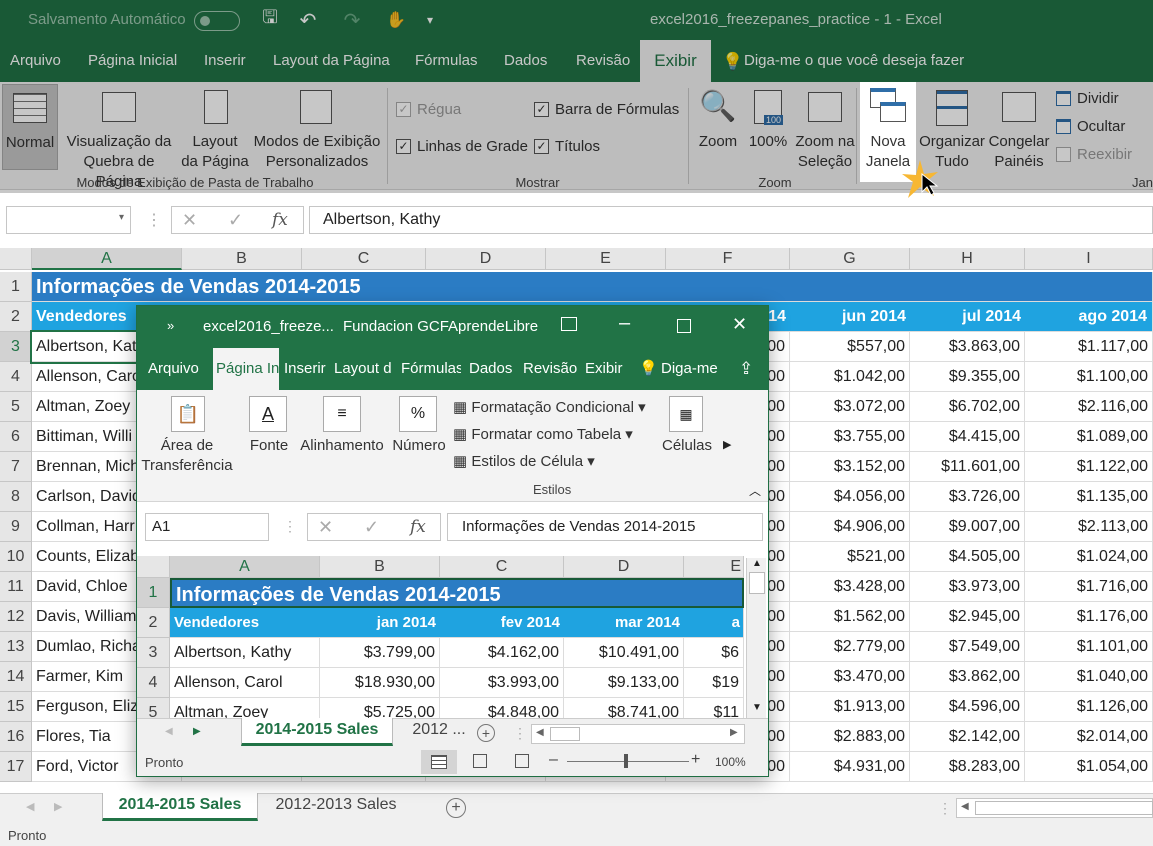 This screenshot has width=1153, height=846. Describe the element at coordinates (1089, 617) in the screenshot. I see `data-cell: $1.176,00` at that location.